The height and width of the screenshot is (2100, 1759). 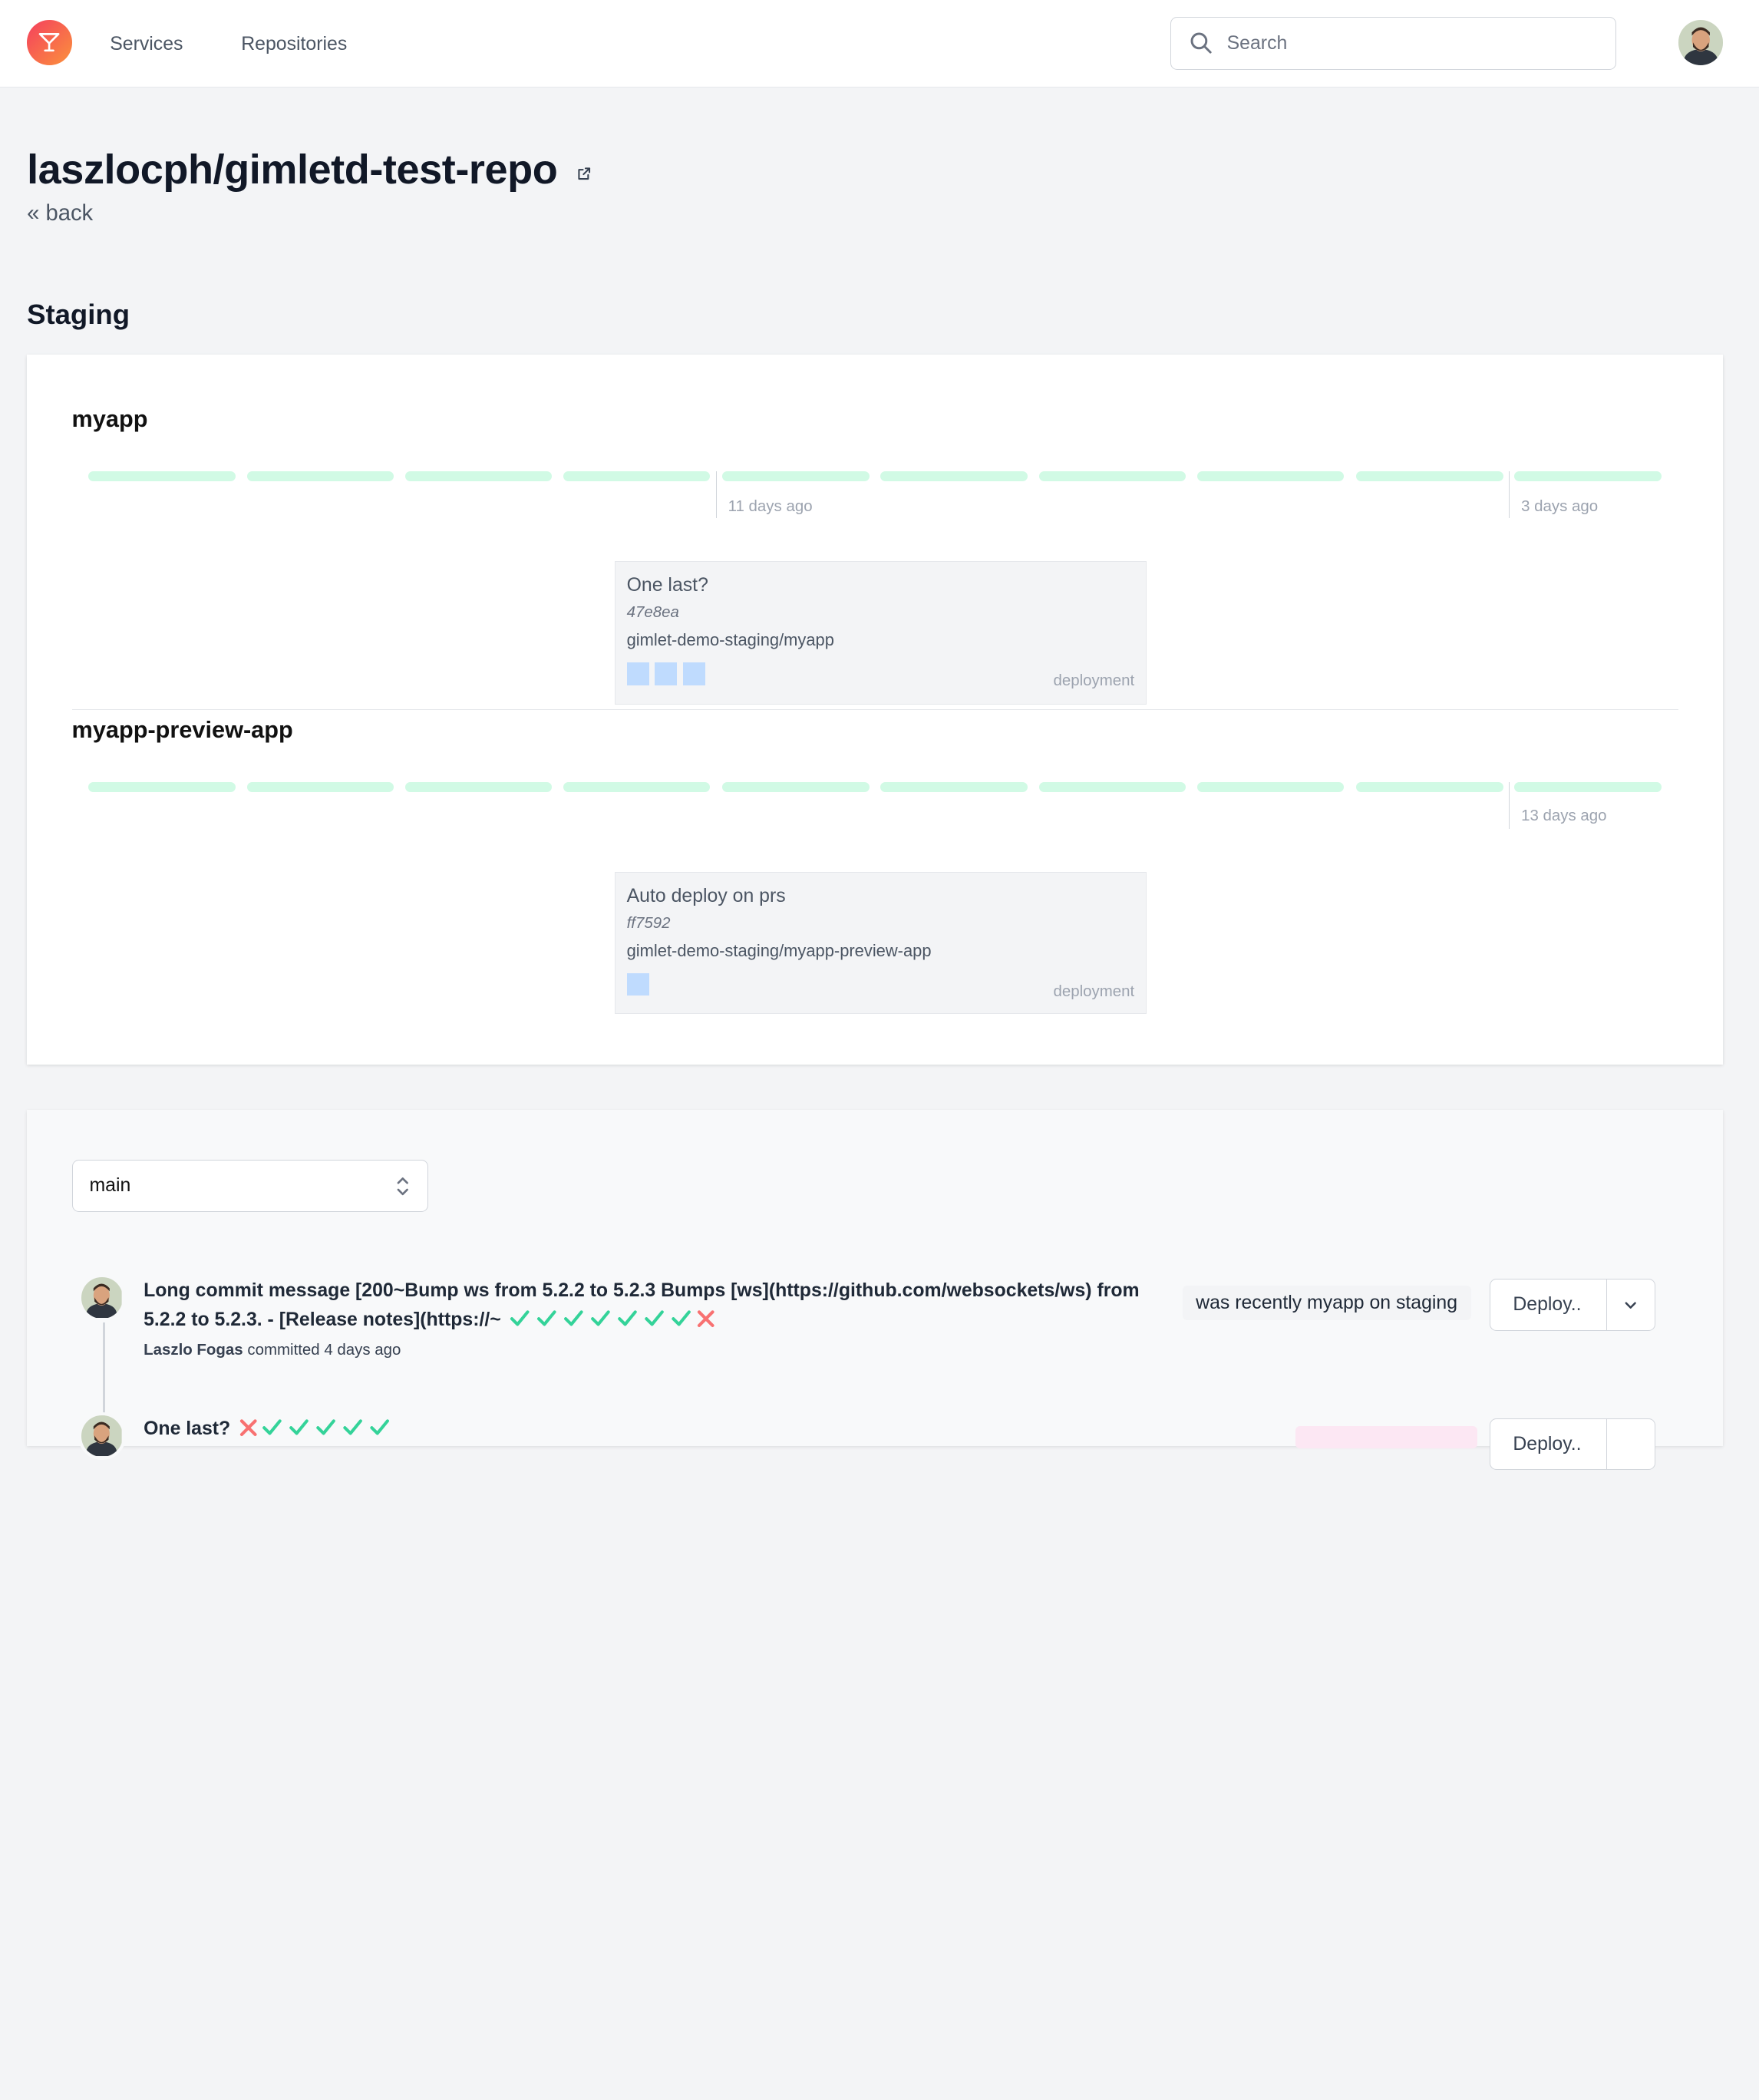 I want to click on nav-services: Services, so click(x=146, y=45).